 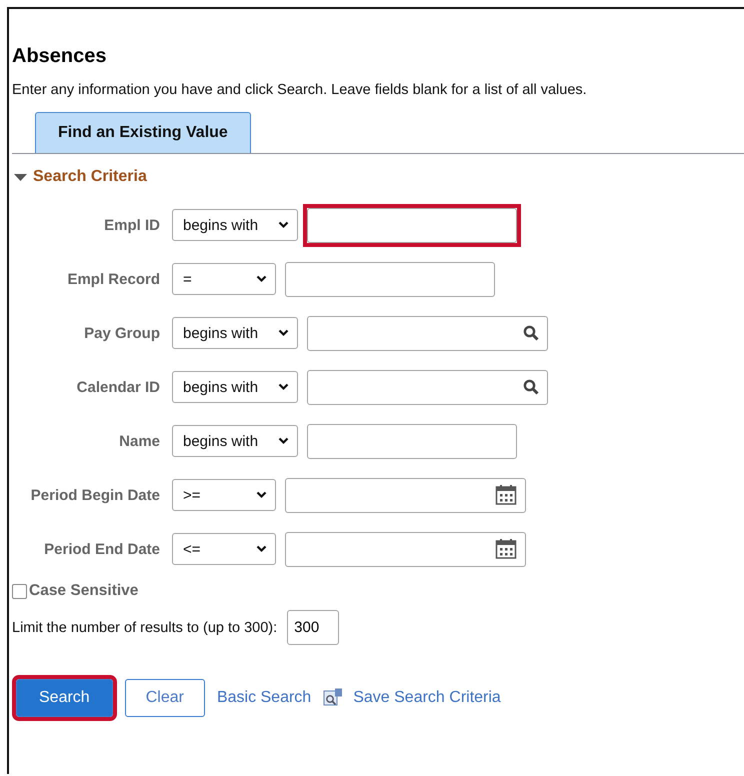 I want to click on checkbox-label: Case Sensitive, so click(x=83, y=591).